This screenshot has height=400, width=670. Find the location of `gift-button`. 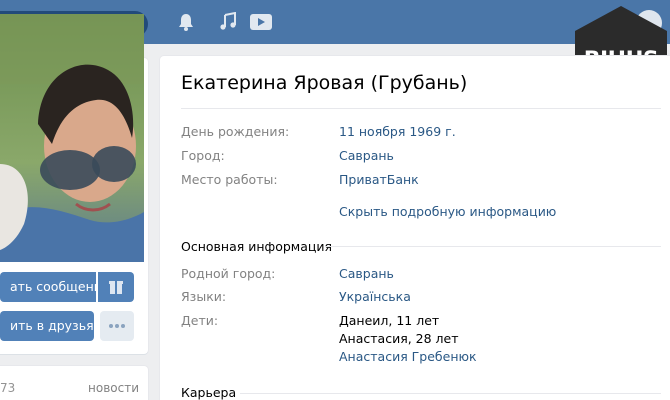

gift-button is located at coordinates (116, 287).